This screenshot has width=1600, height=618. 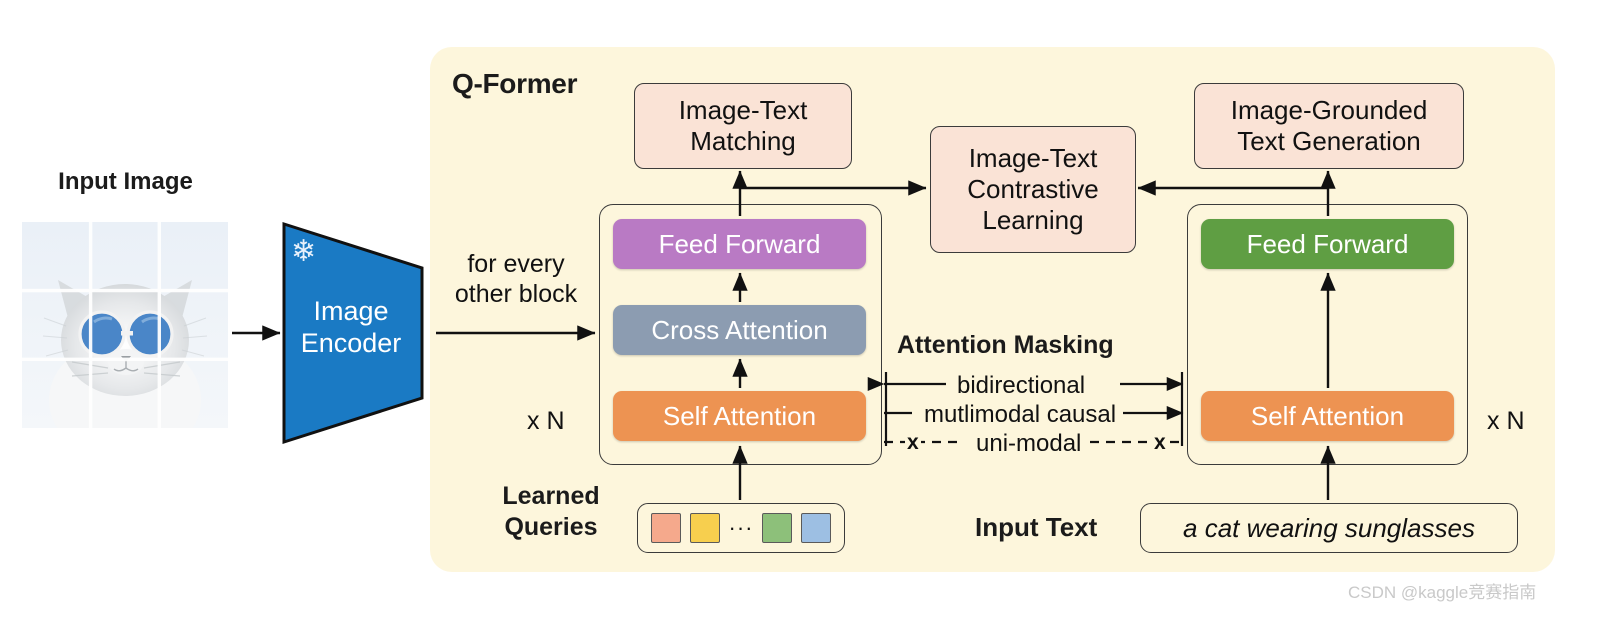 What do you see at coordinates (1029, 444) in the screenshot?
I see `mask-mode-uni-modal: uni-modal` at bounding box center [1029, 444].